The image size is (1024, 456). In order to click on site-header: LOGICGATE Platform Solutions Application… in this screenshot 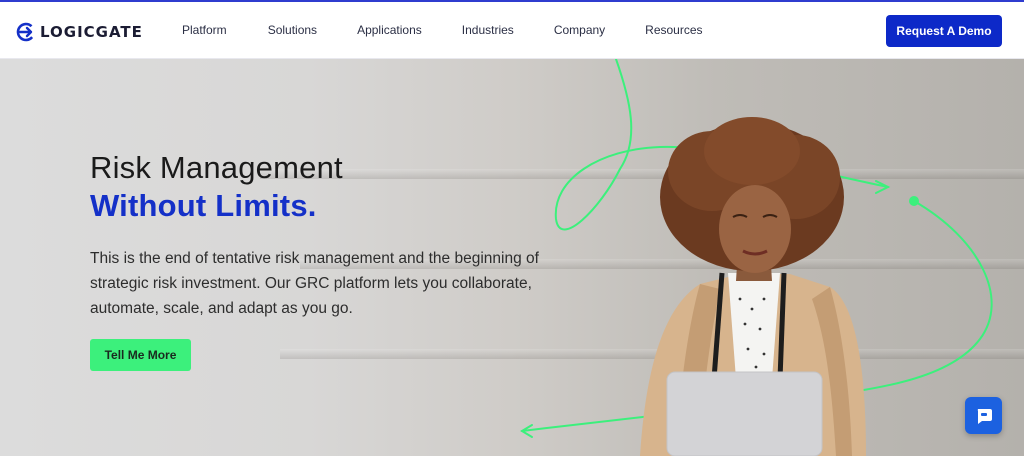, I will do `click(512, 29)`.